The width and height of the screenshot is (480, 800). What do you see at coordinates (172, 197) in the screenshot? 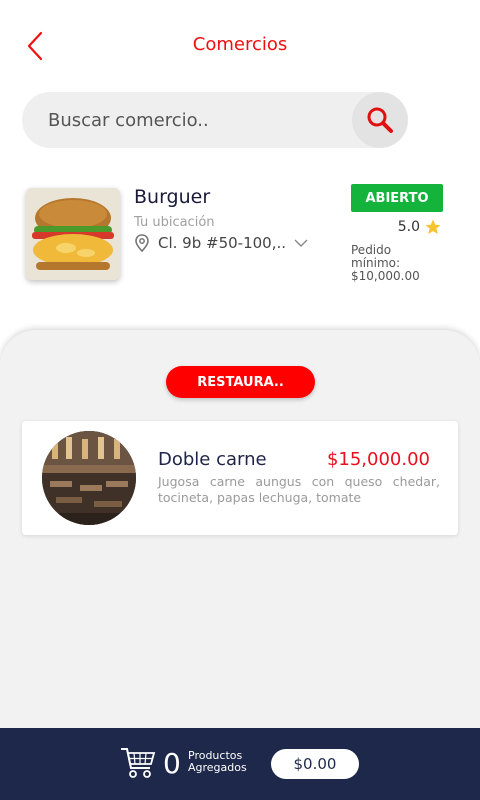
I see `store-name: Burguer` at bounding box center [172, 197].